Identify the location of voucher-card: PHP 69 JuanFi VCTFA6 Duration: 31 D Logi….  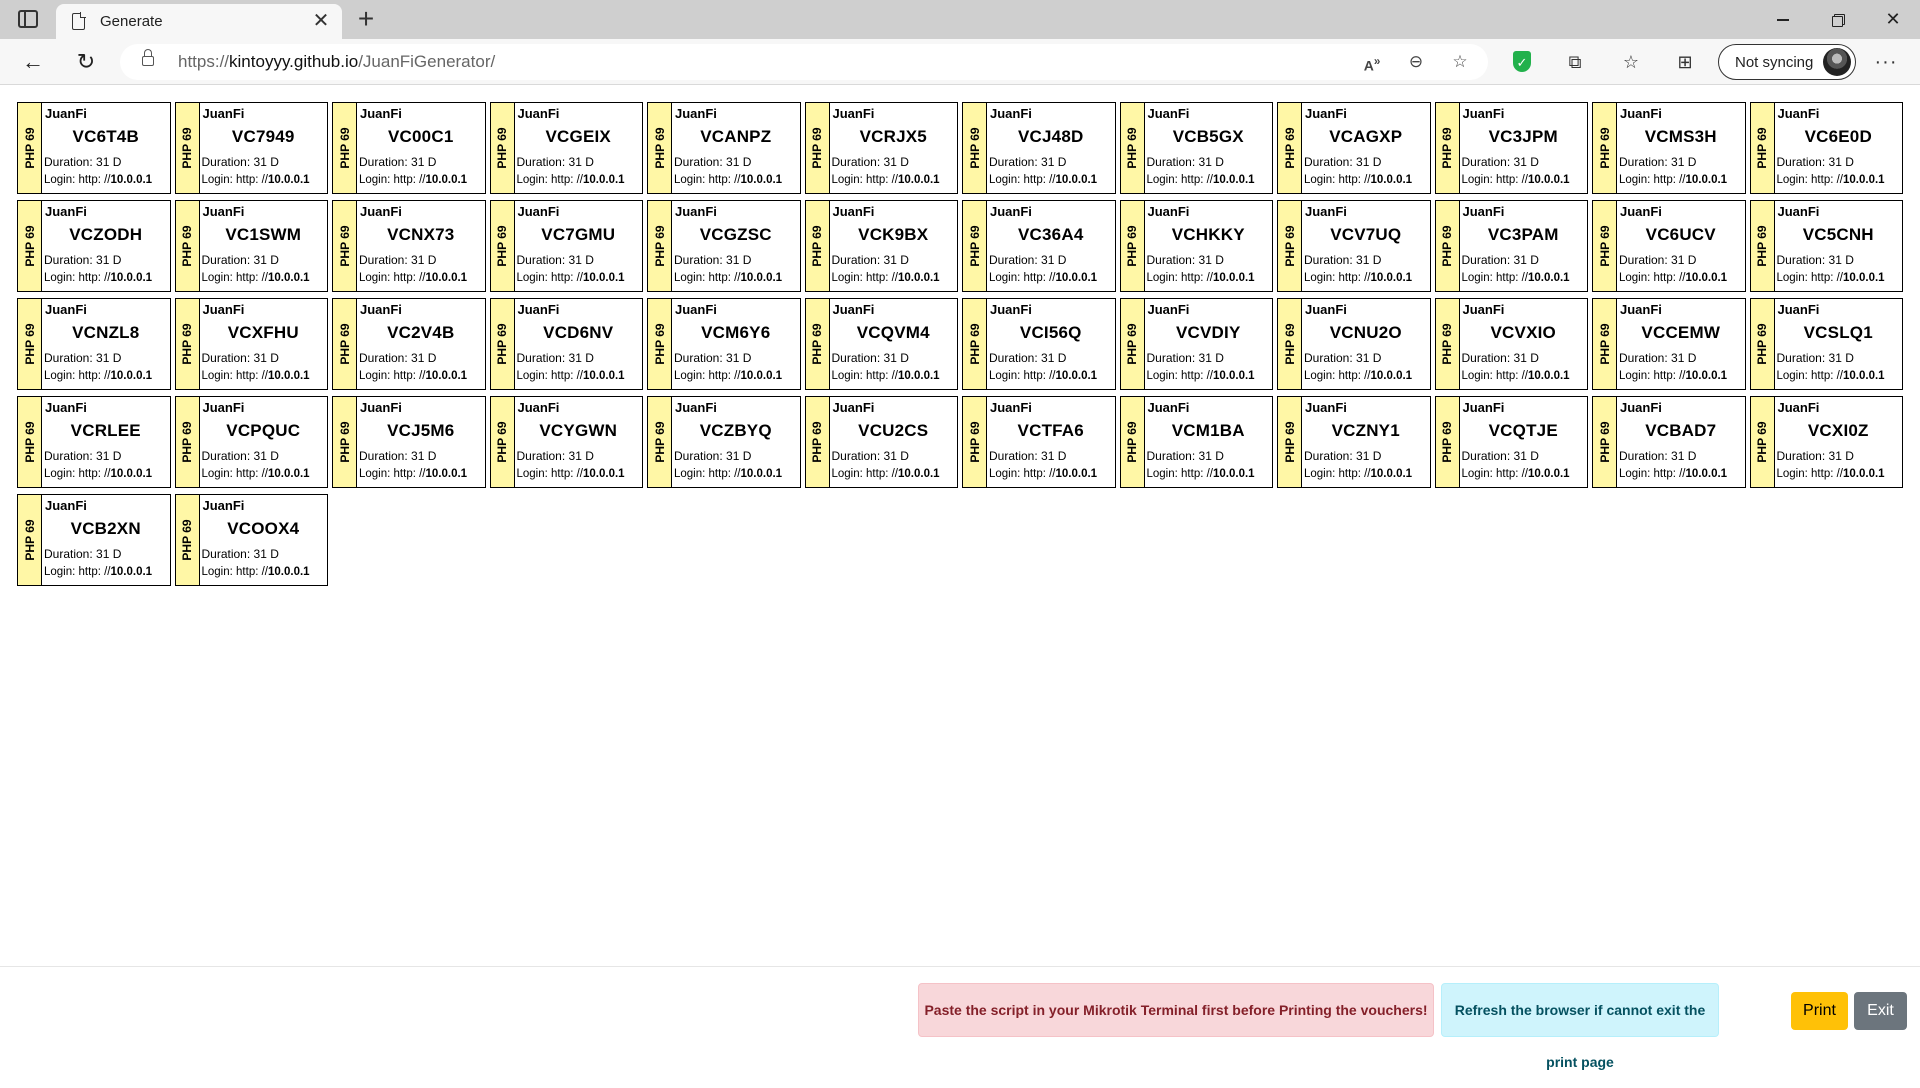
(1039, 442).